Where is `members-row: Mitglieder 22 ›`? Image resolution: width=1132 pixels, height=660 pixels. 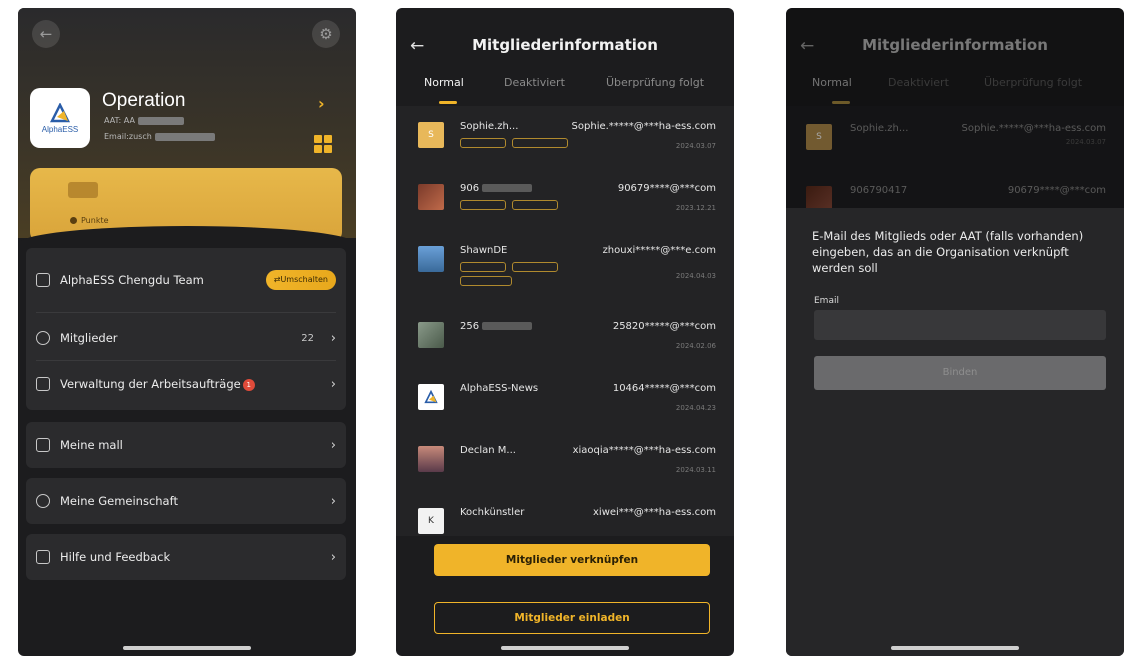 members-row: Mitglieder 22 › is located at coordinates (186, 338).